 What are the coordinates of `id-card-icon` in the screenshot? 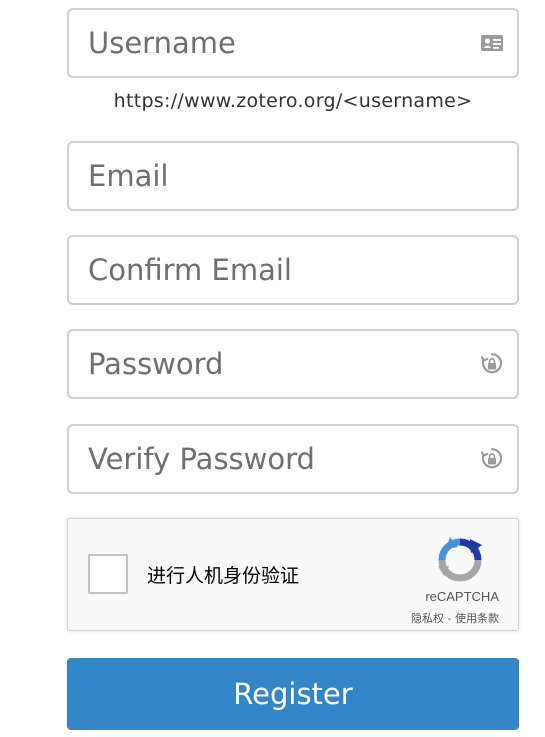 It's located at (492, 43).